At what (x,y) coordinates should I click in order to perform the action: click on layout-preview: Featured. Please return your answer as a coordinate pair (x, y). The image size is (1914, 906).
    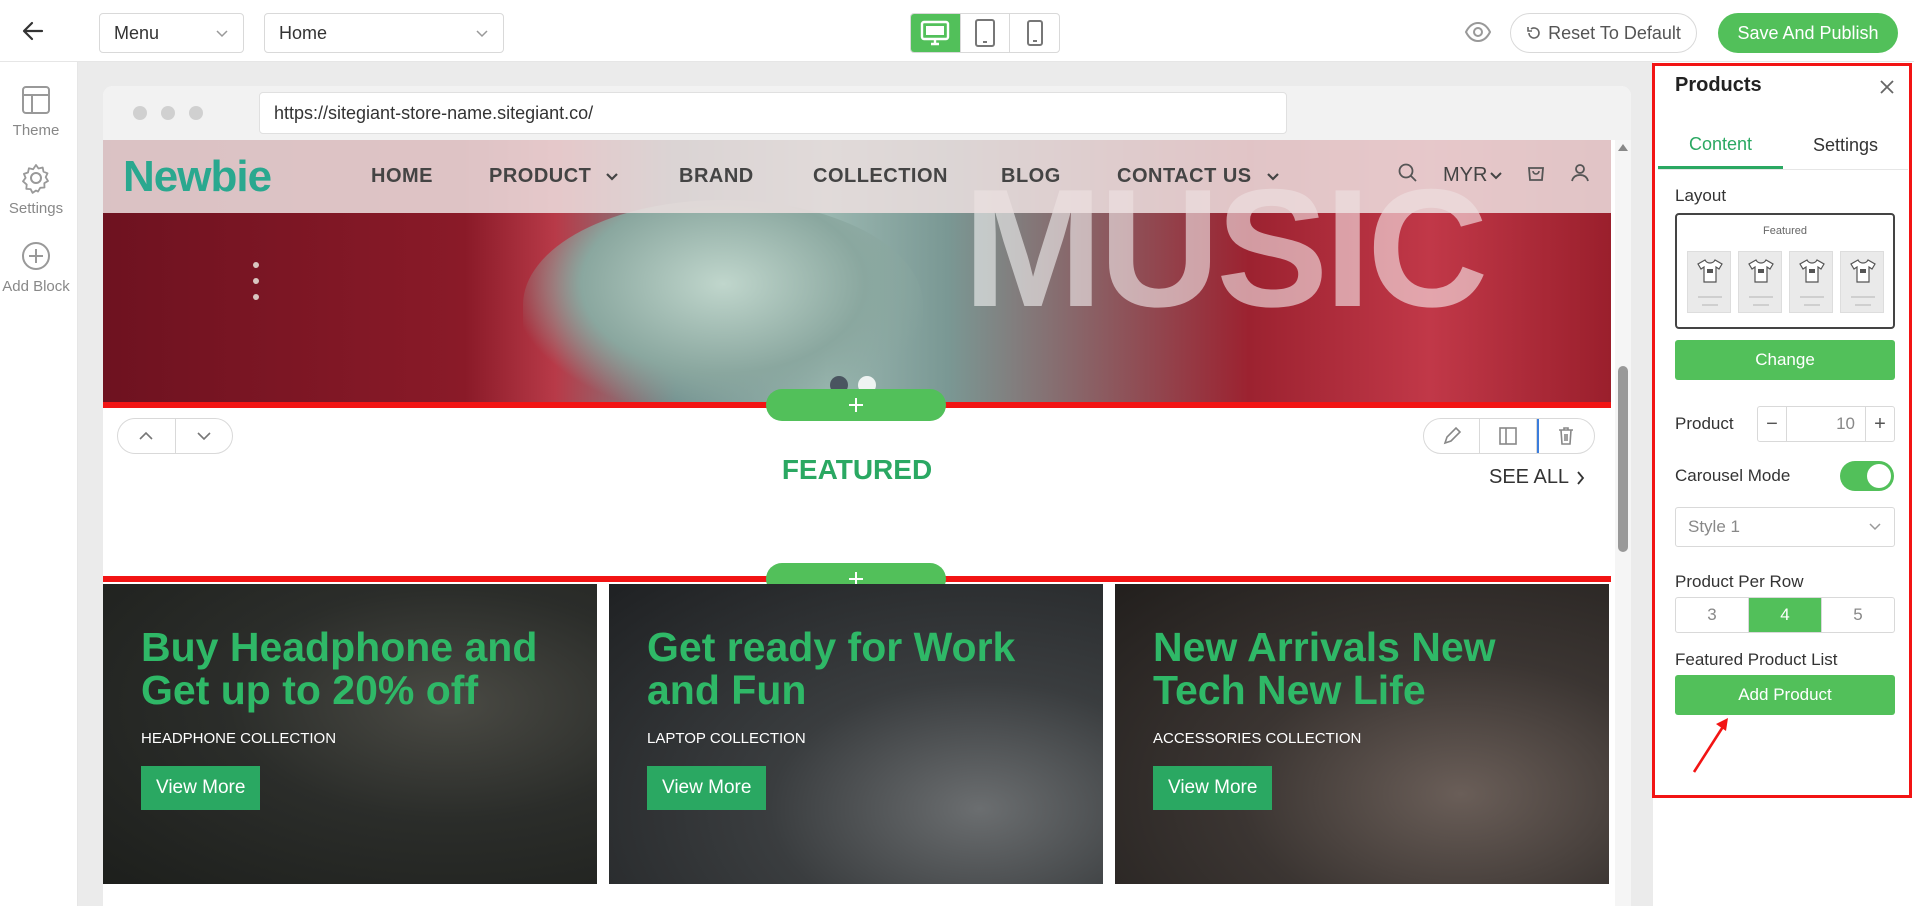
    Looking at the image, I should click on (1785, 271).